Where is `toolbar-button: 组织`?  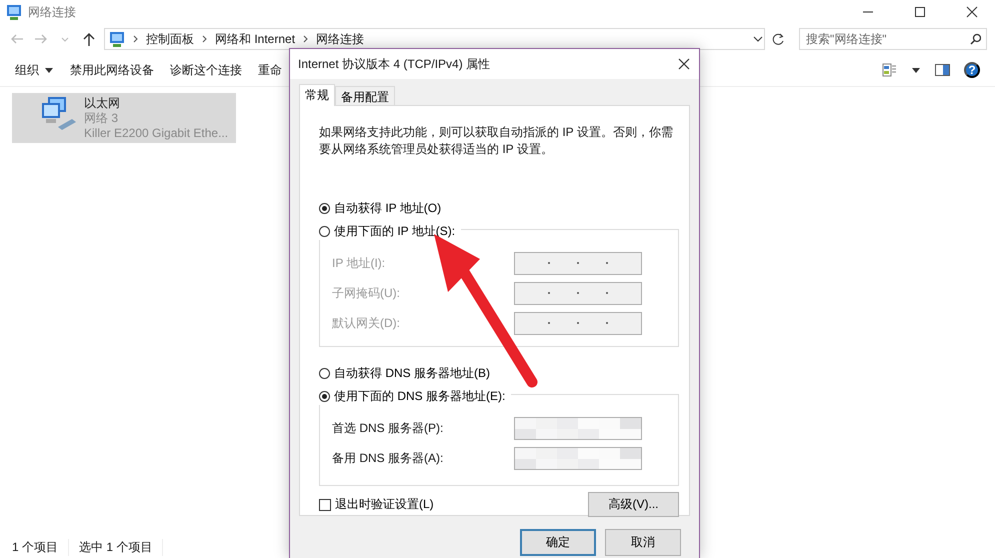
toolbar-button: 组织 is located at coordinates (34, 70).